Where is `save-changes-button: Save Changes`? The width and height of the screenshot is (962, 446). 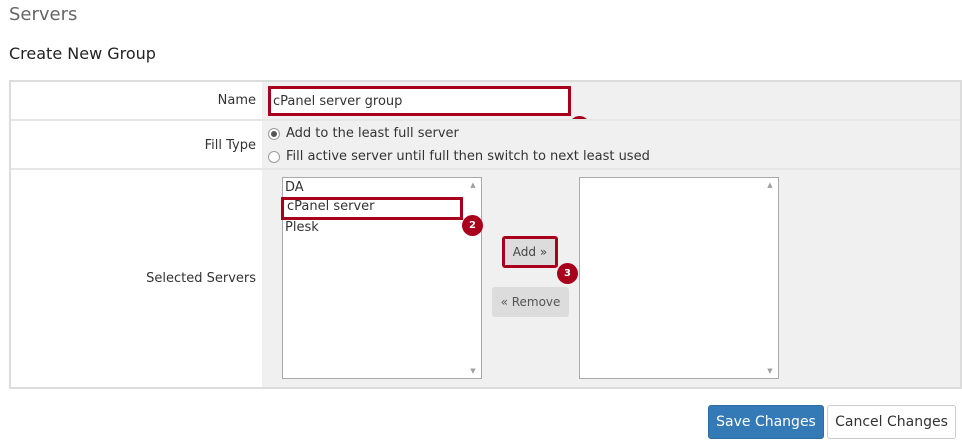
save-changes-button: Save Changes is located at coordinates (766, 422).